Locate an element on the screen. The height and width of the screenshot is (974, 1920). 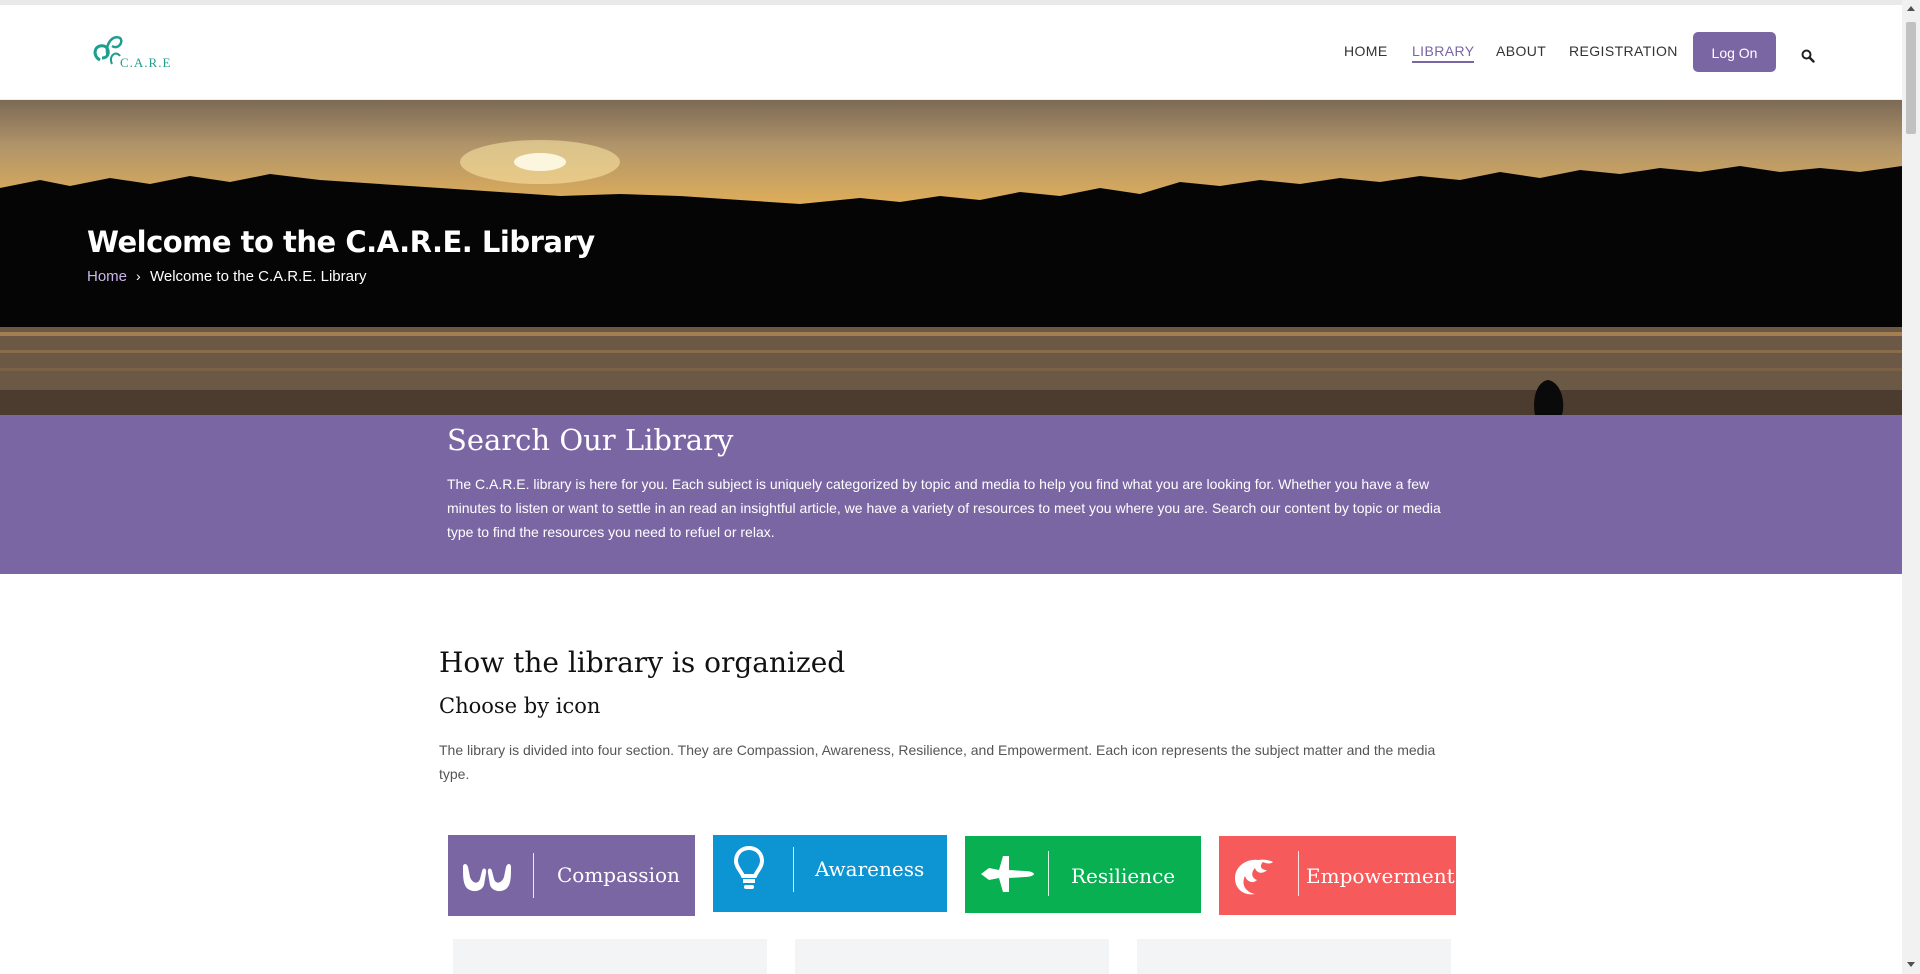
breadcrumb-home: Home is located at coordinates (107, 276).